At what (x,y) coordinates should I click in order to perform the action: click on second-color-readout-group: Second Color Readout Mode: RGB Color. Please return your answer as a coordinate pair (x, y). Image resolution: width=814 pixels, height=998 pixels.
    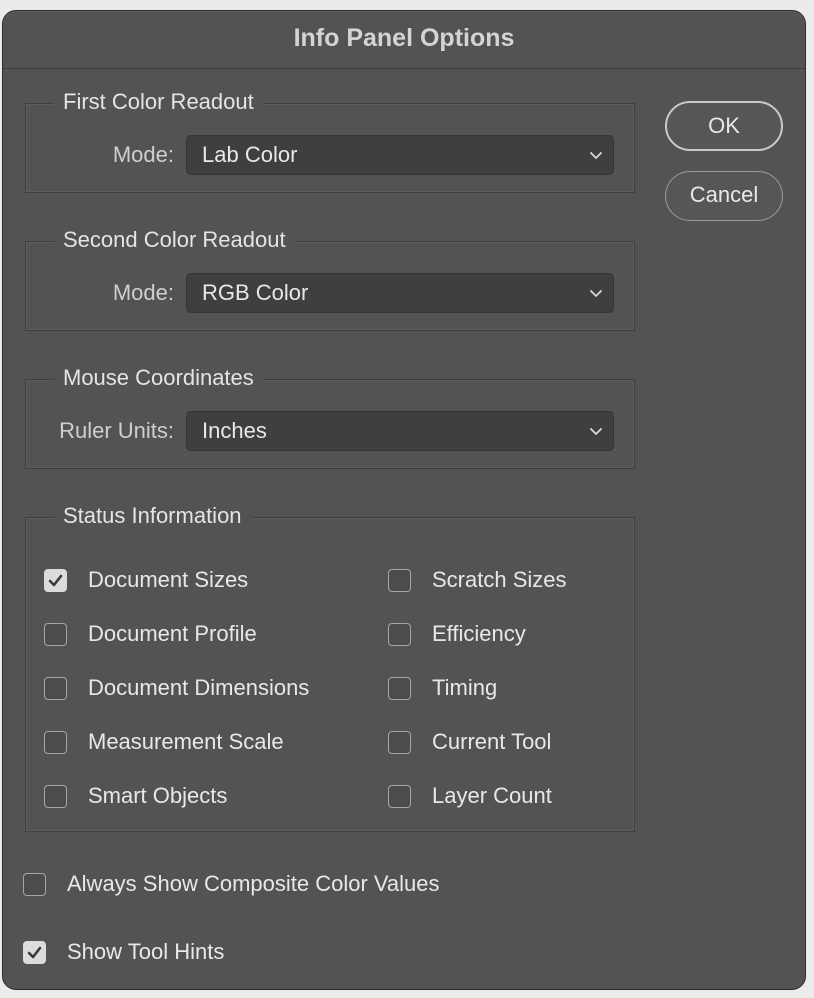
    Looking at the image, I should click on (330, 278).